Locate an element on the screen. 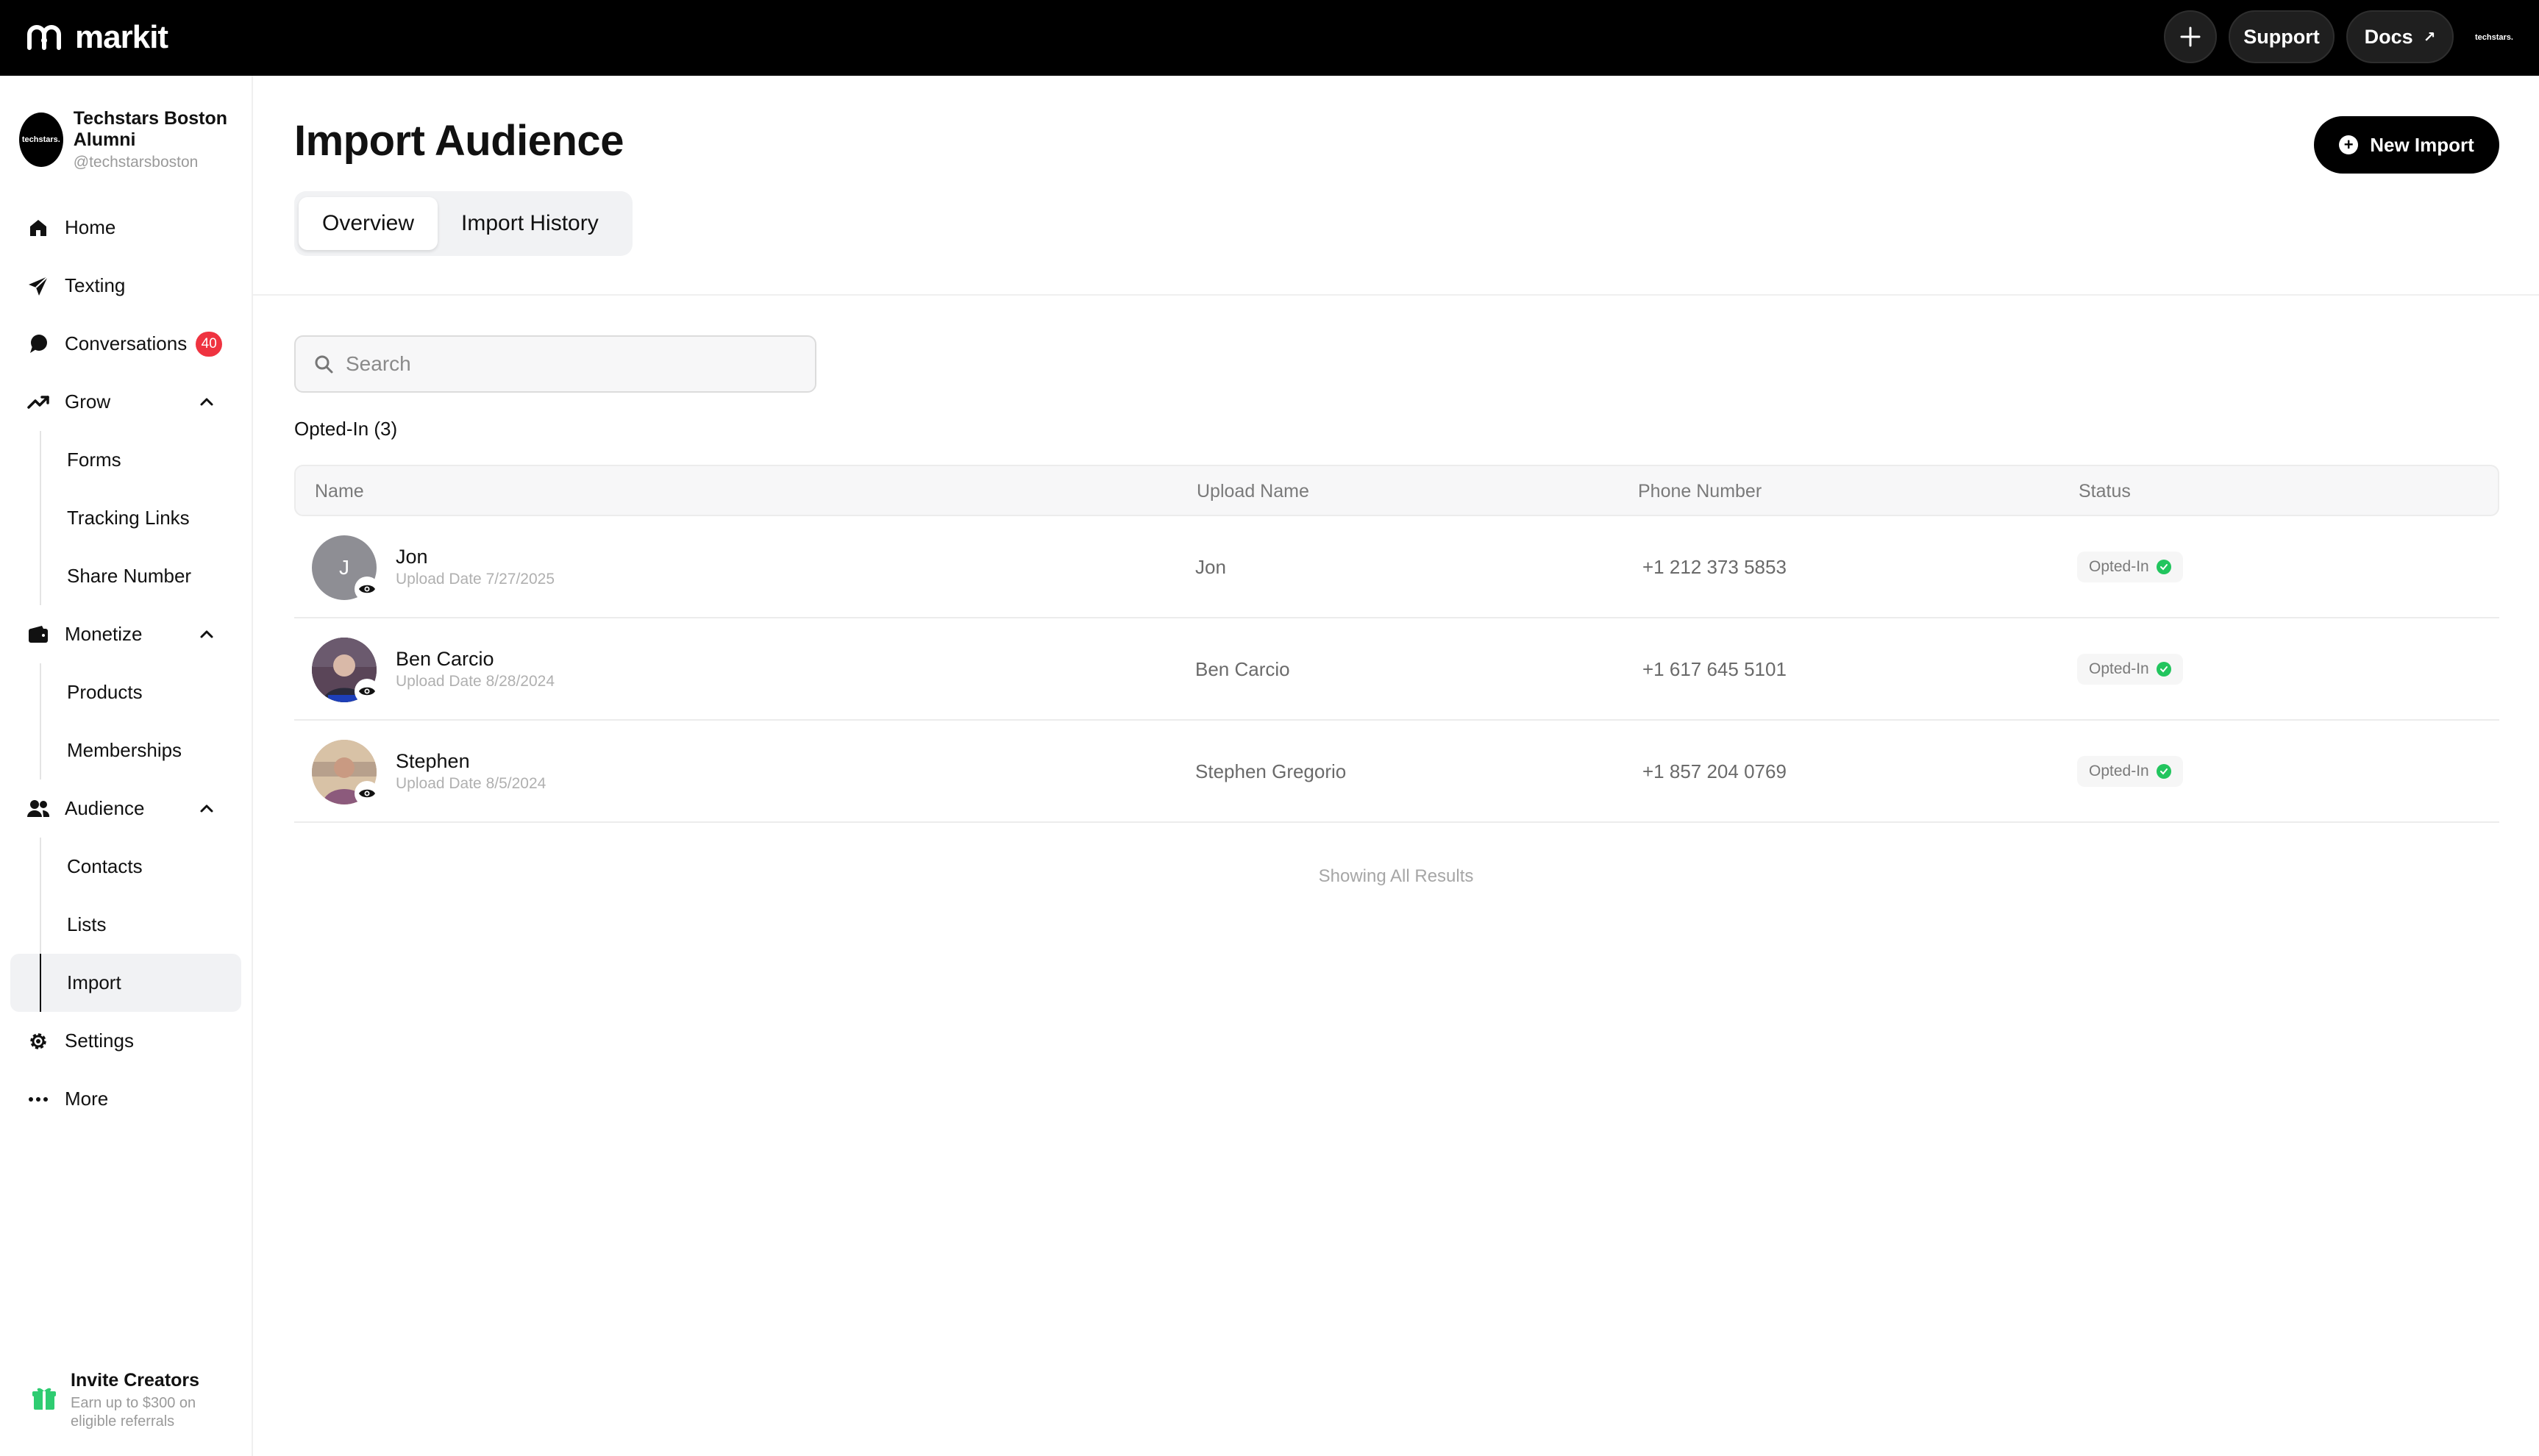 The width and height of the screenshot is (2539, 1456). sidebar-item-label: Contacts is located at coordinates (105, 866).